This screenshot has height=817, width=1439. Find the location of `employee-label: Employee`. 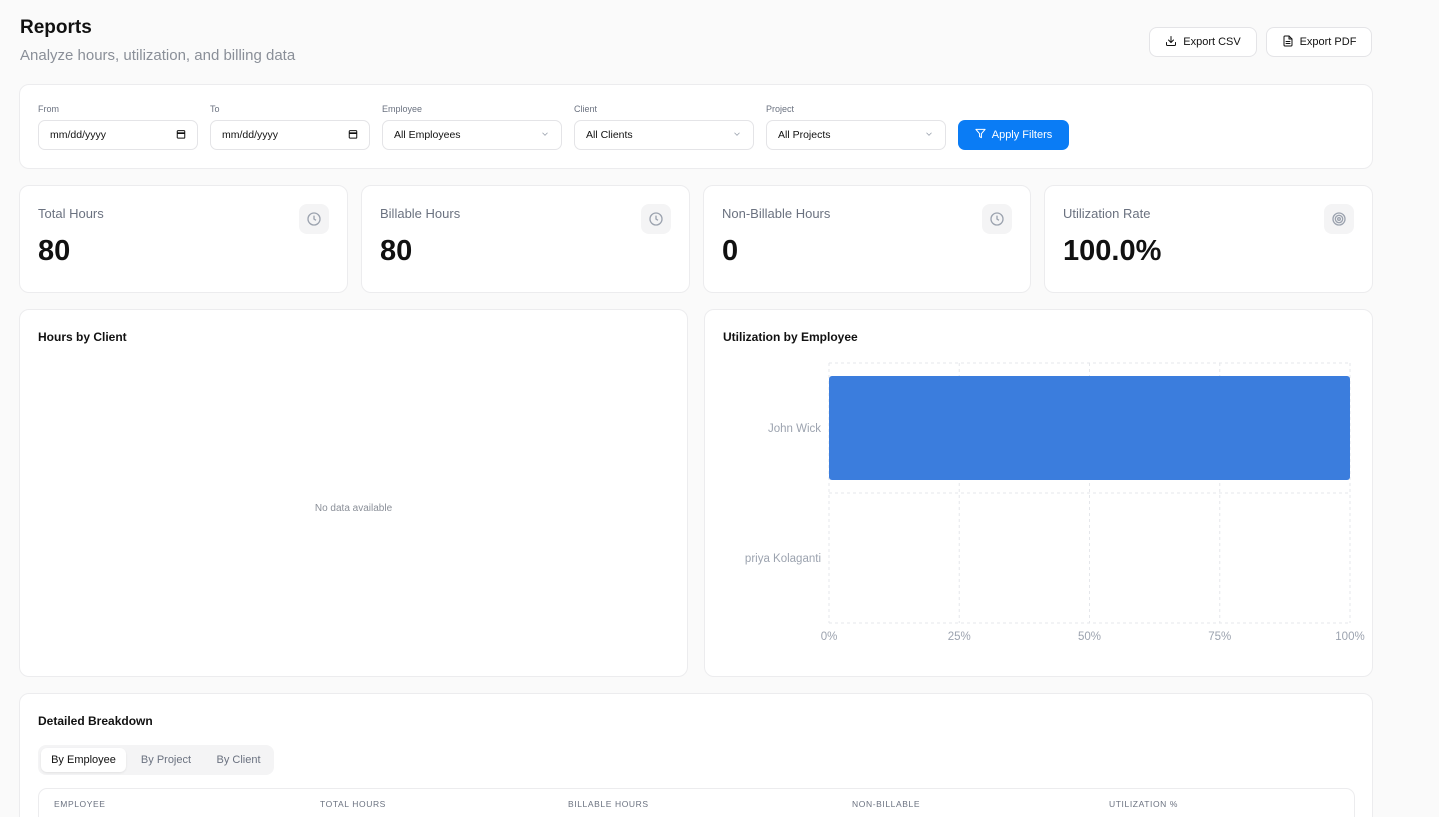

employee-label: Employee is located at coordinates (402, 109).